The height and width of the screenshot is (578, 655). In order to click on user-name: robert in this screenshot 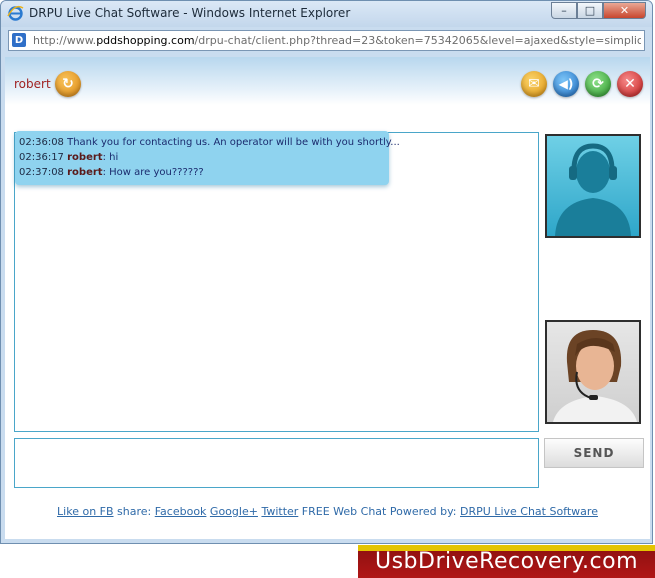, I will do `click(32, 84)`.